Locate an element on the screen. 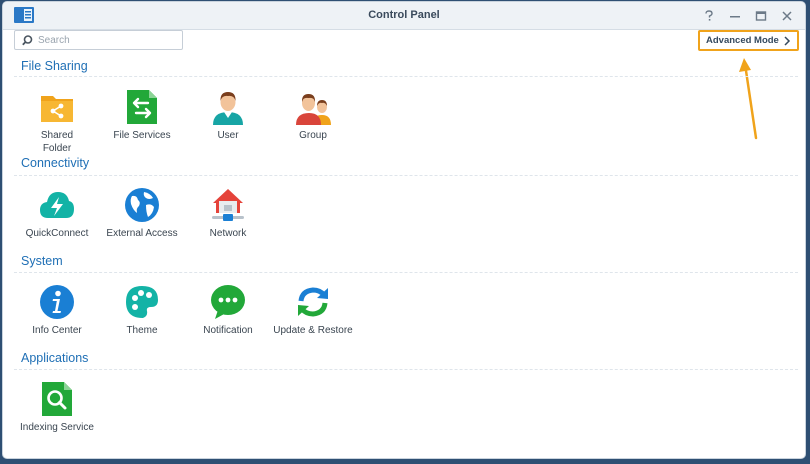 The image size is (810, 464). theme-item: Theme is located at coordinates (142, 310).